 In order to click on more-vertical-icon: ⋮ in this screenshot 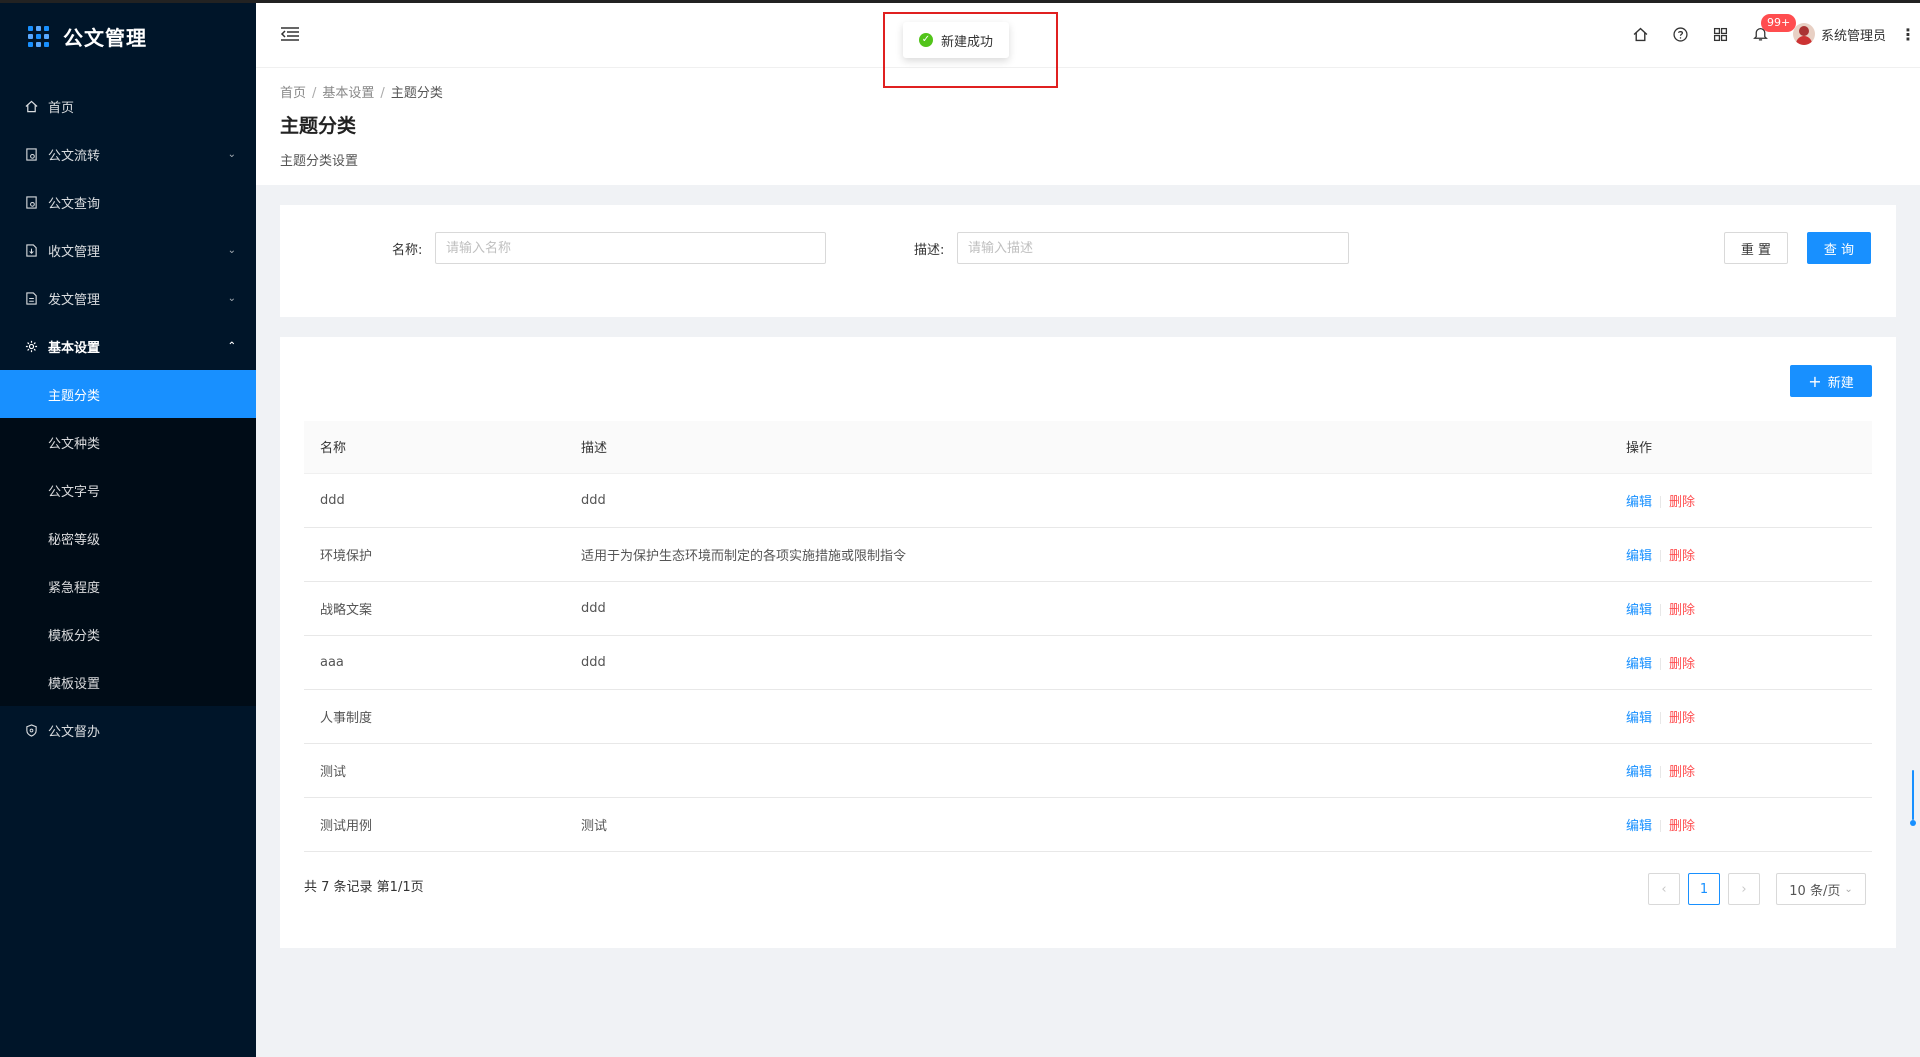, I will do `click(1908, 34)`.